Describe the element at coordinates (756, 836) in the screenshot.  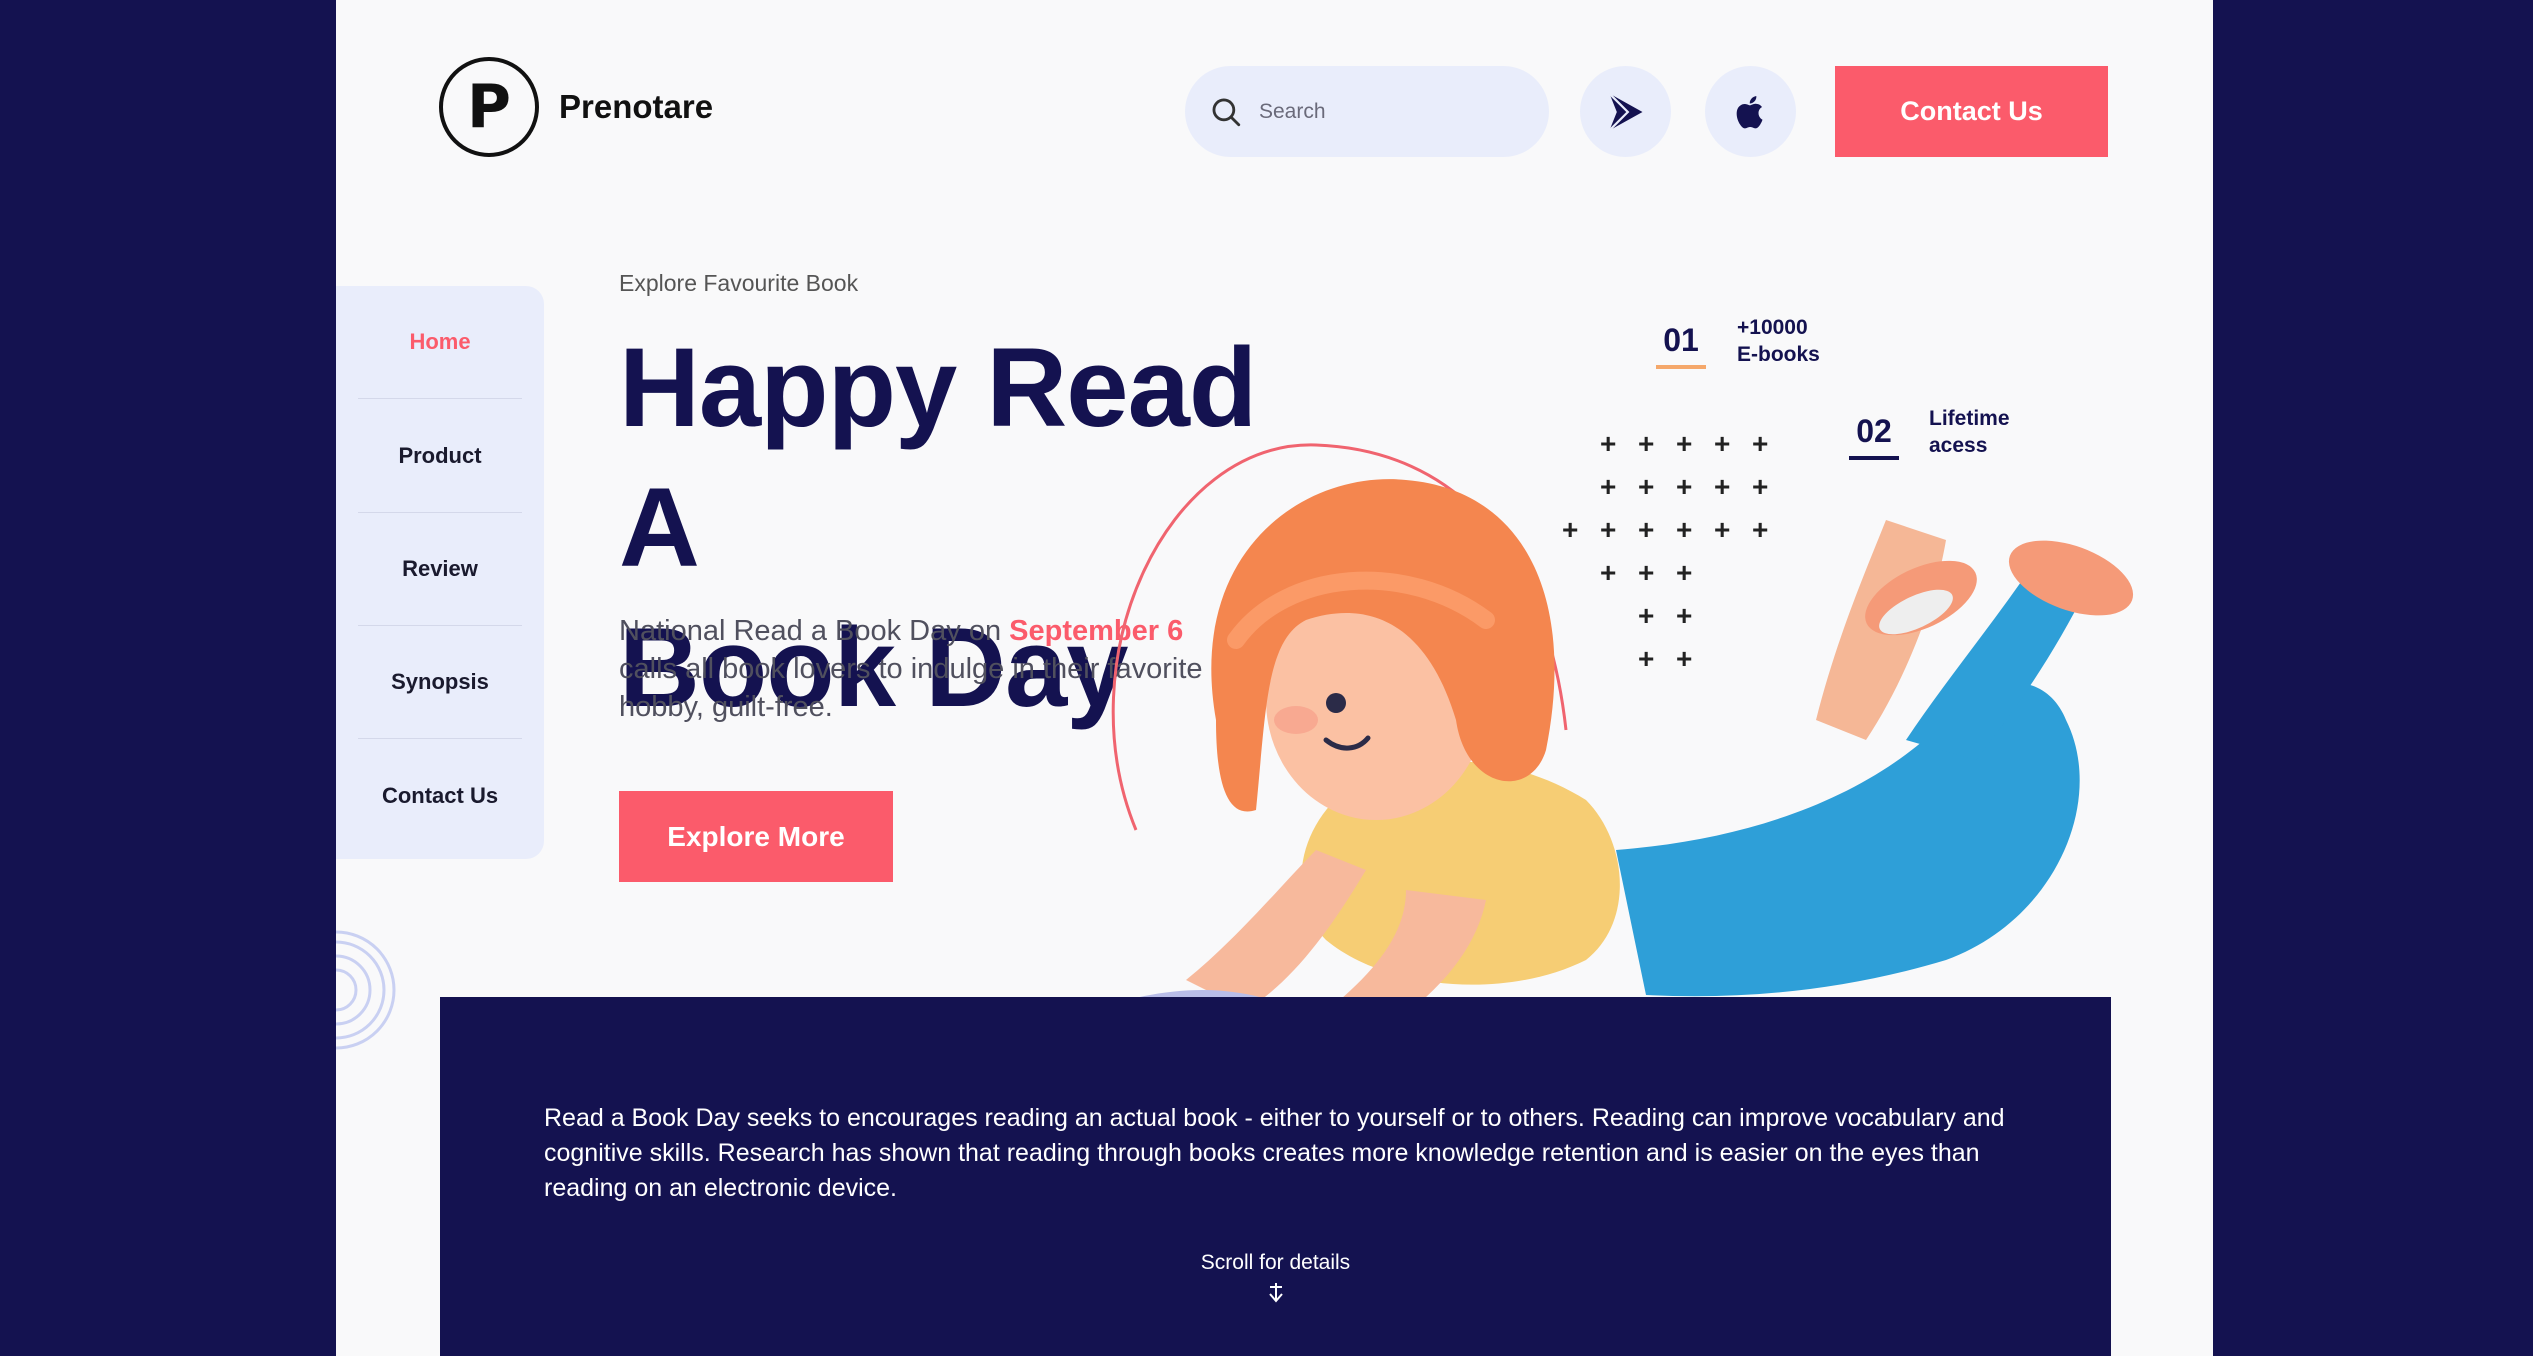
I see `explore-more-button: Explore More` at that location.